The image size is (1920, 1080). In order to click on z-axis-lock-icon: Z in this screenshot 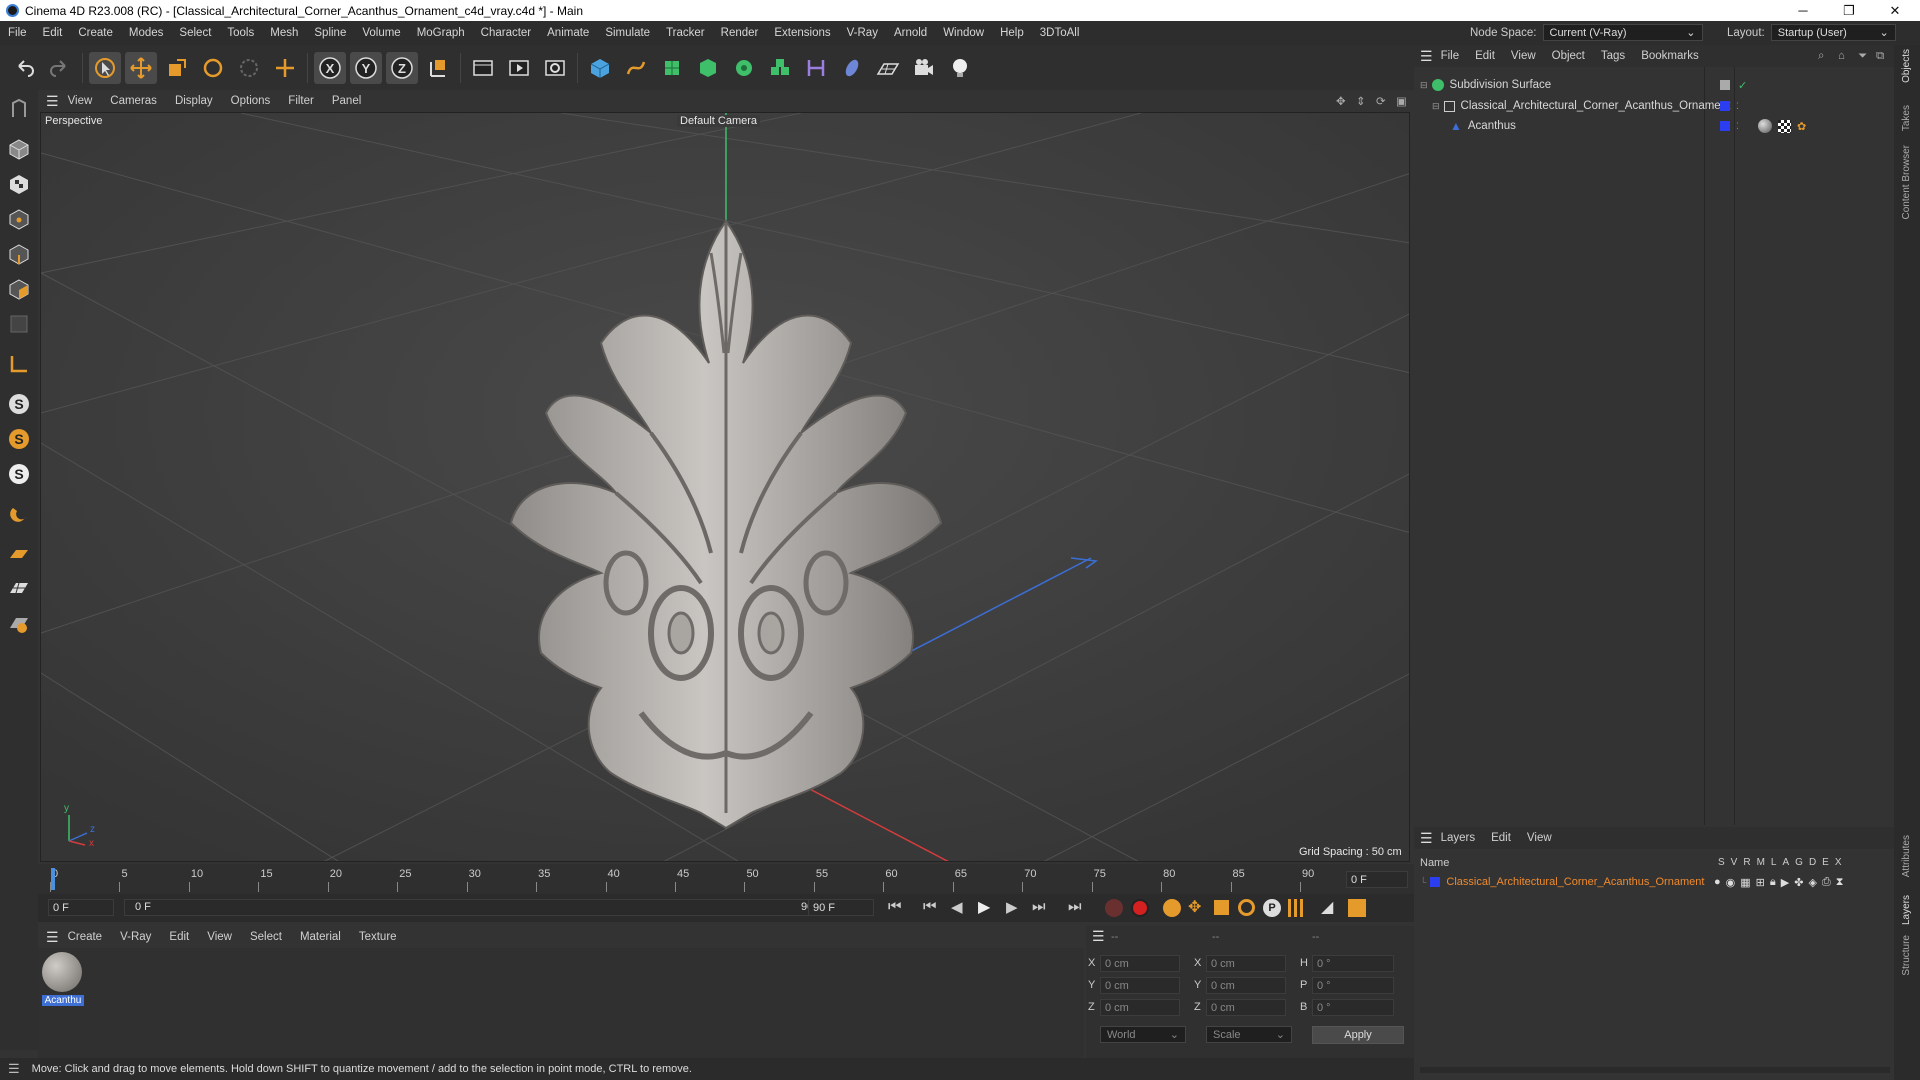, I will do `click(402, 67)`.